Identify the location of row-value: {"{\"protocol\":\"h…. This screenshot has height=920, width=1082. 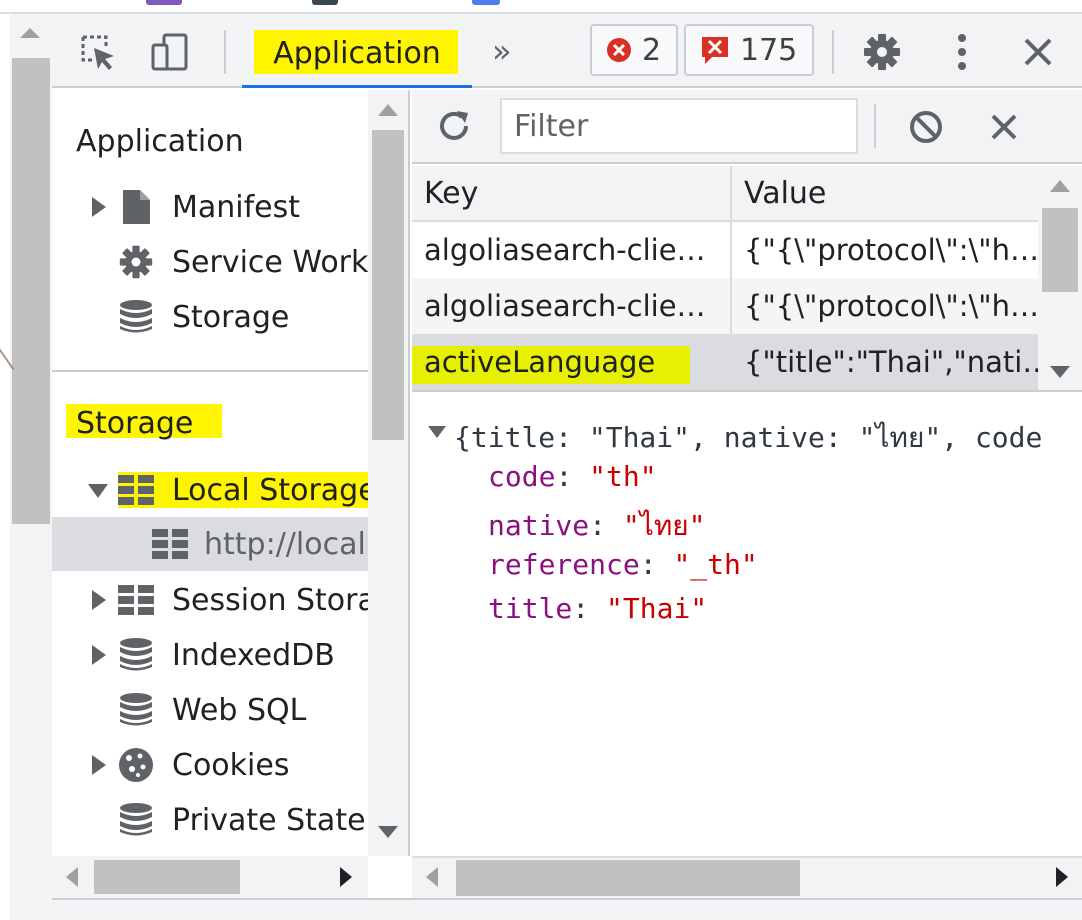
(891, 250).